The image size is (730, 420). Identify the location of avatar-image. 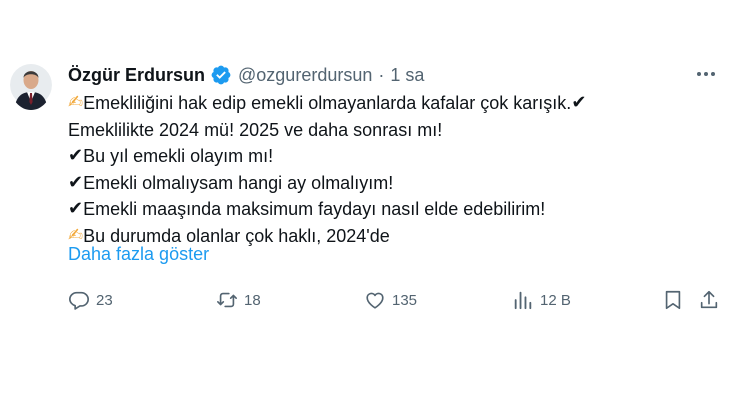
(31, 87).